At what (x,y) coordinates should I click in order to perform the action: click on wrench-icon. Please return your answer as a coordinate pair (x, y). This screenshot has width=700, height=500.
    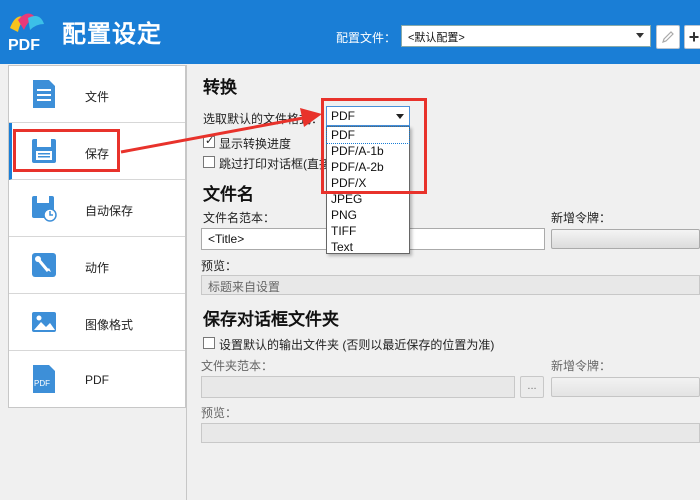
    Looking at the image, I should click on (44, 265).